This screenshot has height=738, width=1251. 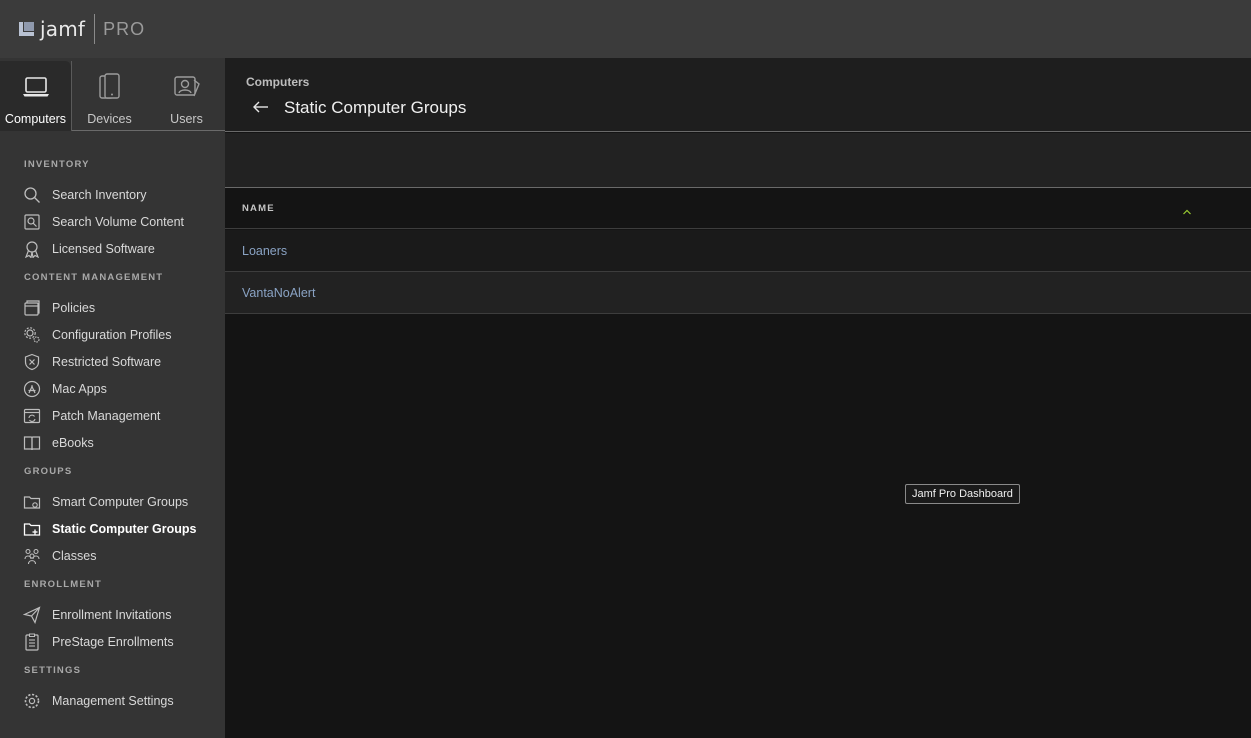 I want to click on smart-folder-icon, so click(x=32, y=502).